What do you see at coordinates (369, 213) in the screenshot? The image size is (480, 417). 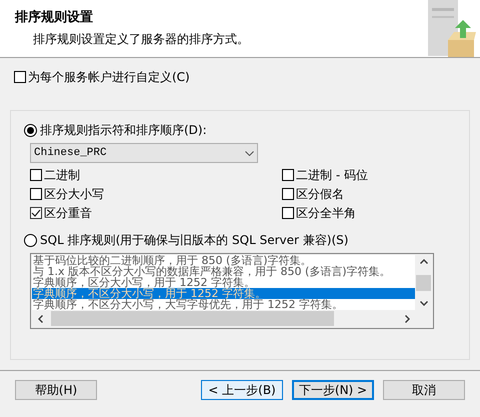 I see `option-checkbox: 区分全半角` at bounding box center [369, 213].